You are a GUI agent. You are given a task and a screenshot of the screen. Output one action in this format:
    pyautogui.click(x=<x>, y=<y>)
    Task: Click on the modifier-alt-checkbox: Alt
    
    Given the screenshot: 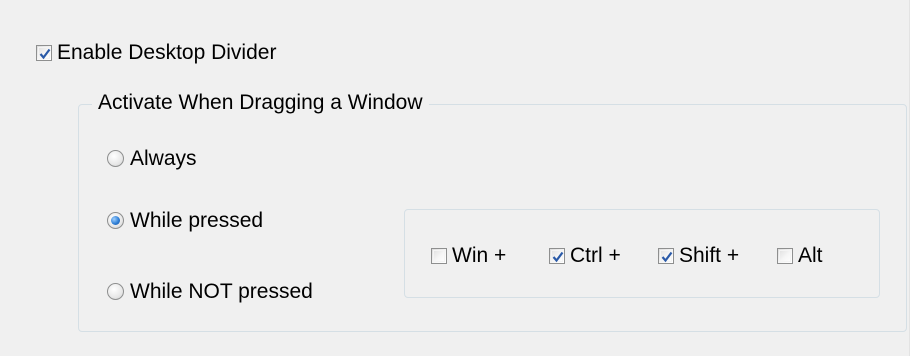 What is the action you would take?
    pyautogui.click(x=800, y=255)
    